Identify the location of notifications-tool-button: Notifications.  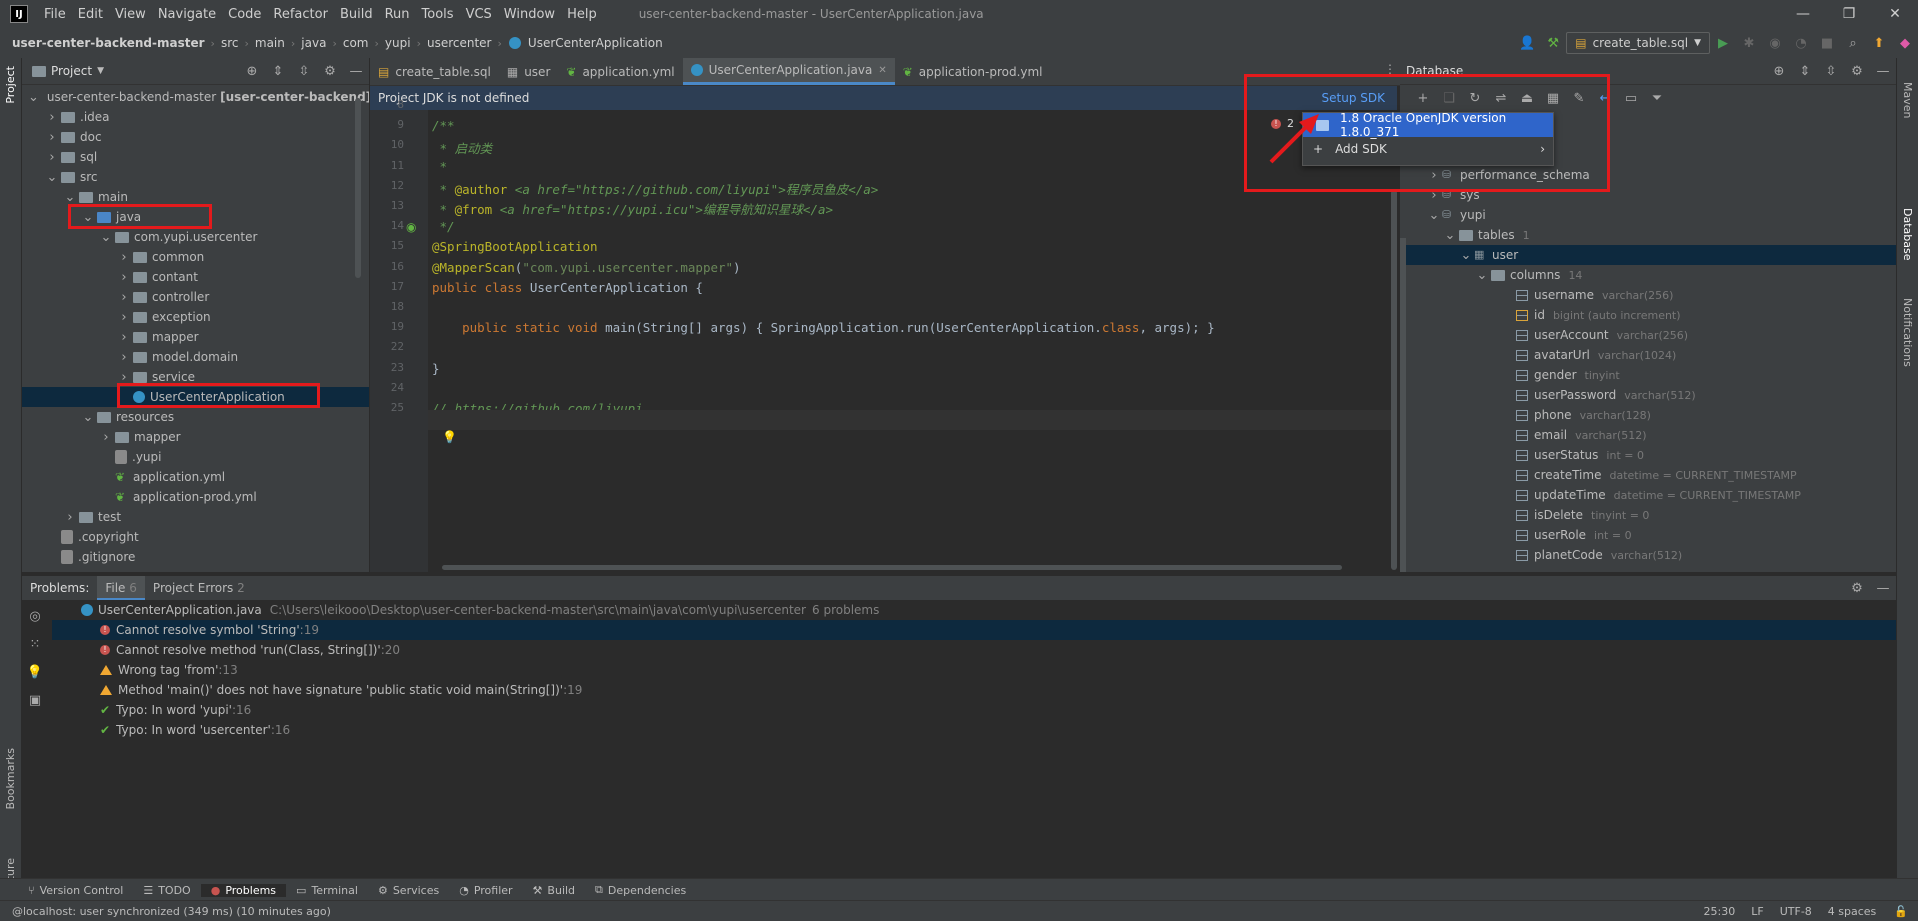
(1907, 332).